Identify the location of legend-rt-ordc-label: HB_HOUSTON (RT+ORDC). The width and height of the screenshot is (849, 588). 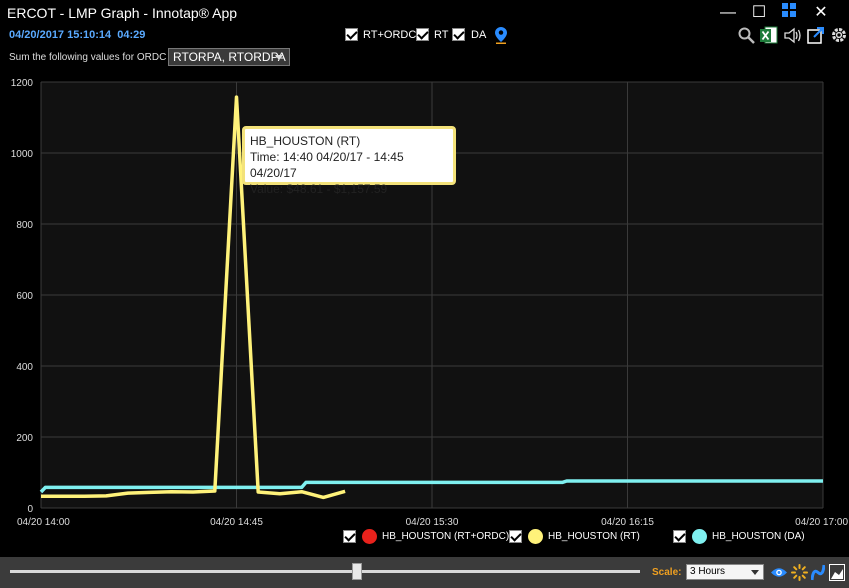
(446, 536).